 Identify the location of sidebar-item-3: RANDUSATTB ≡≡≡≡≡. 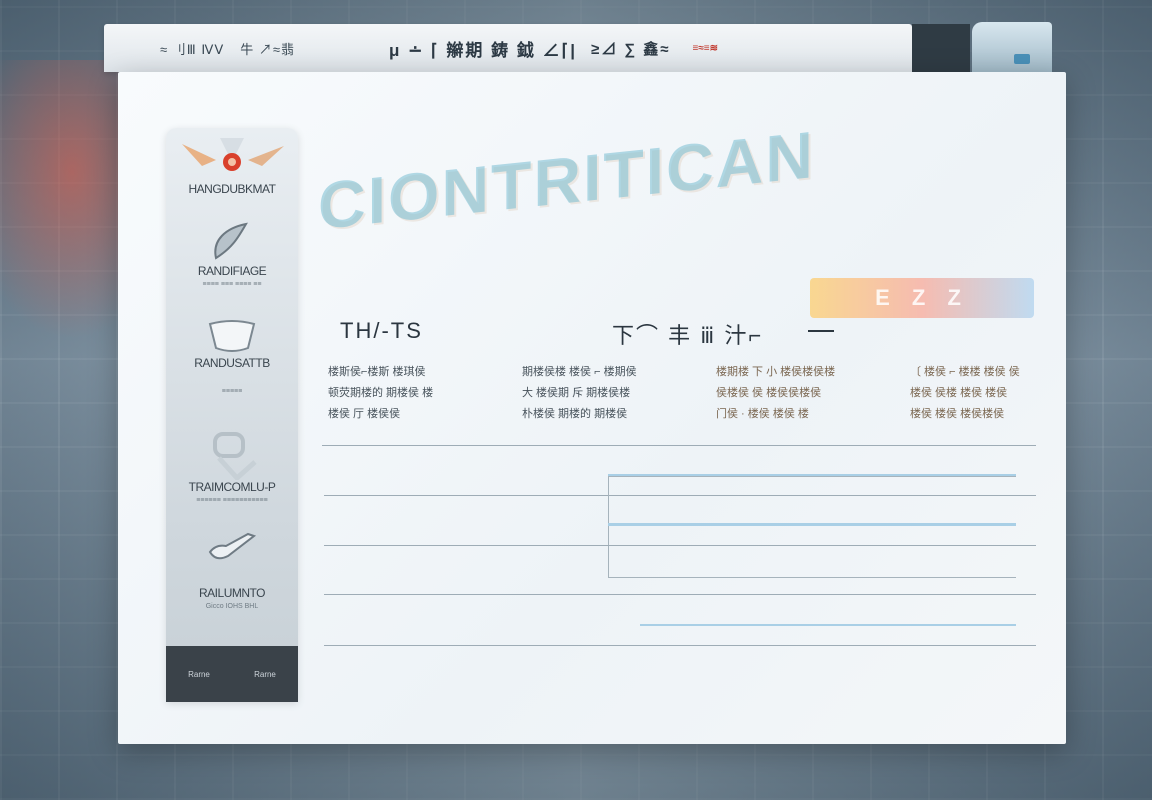
(232, 356).